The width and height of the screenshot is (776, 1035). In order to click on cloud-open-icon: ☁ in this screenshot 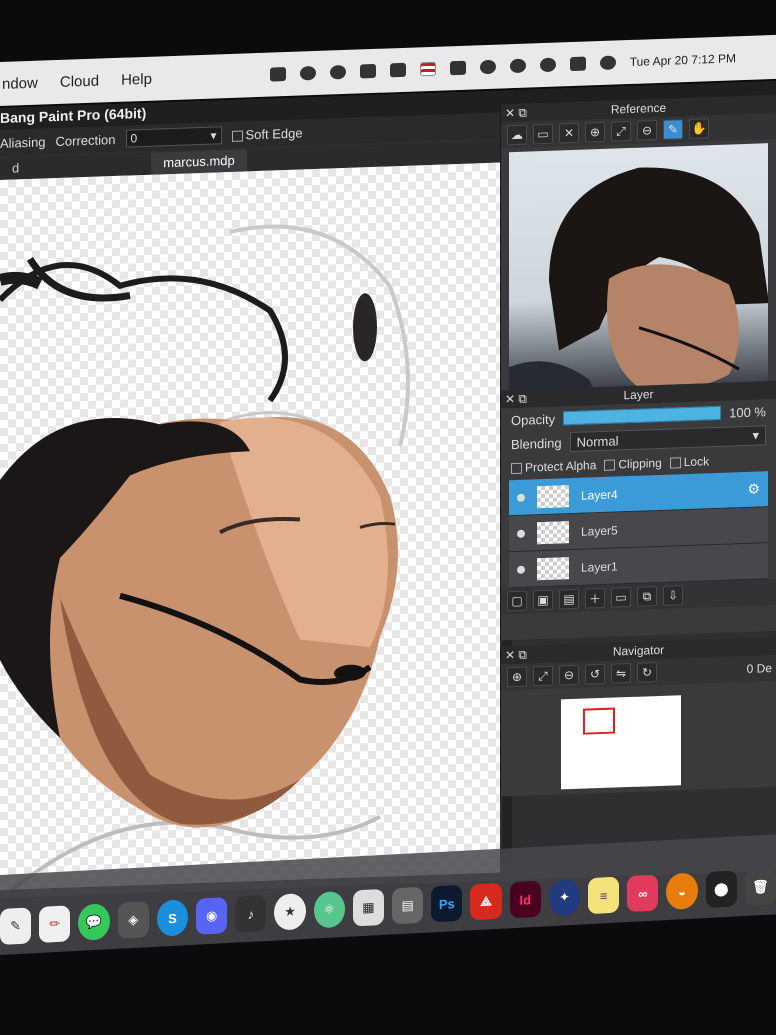, I will do `click(517, 135)`.